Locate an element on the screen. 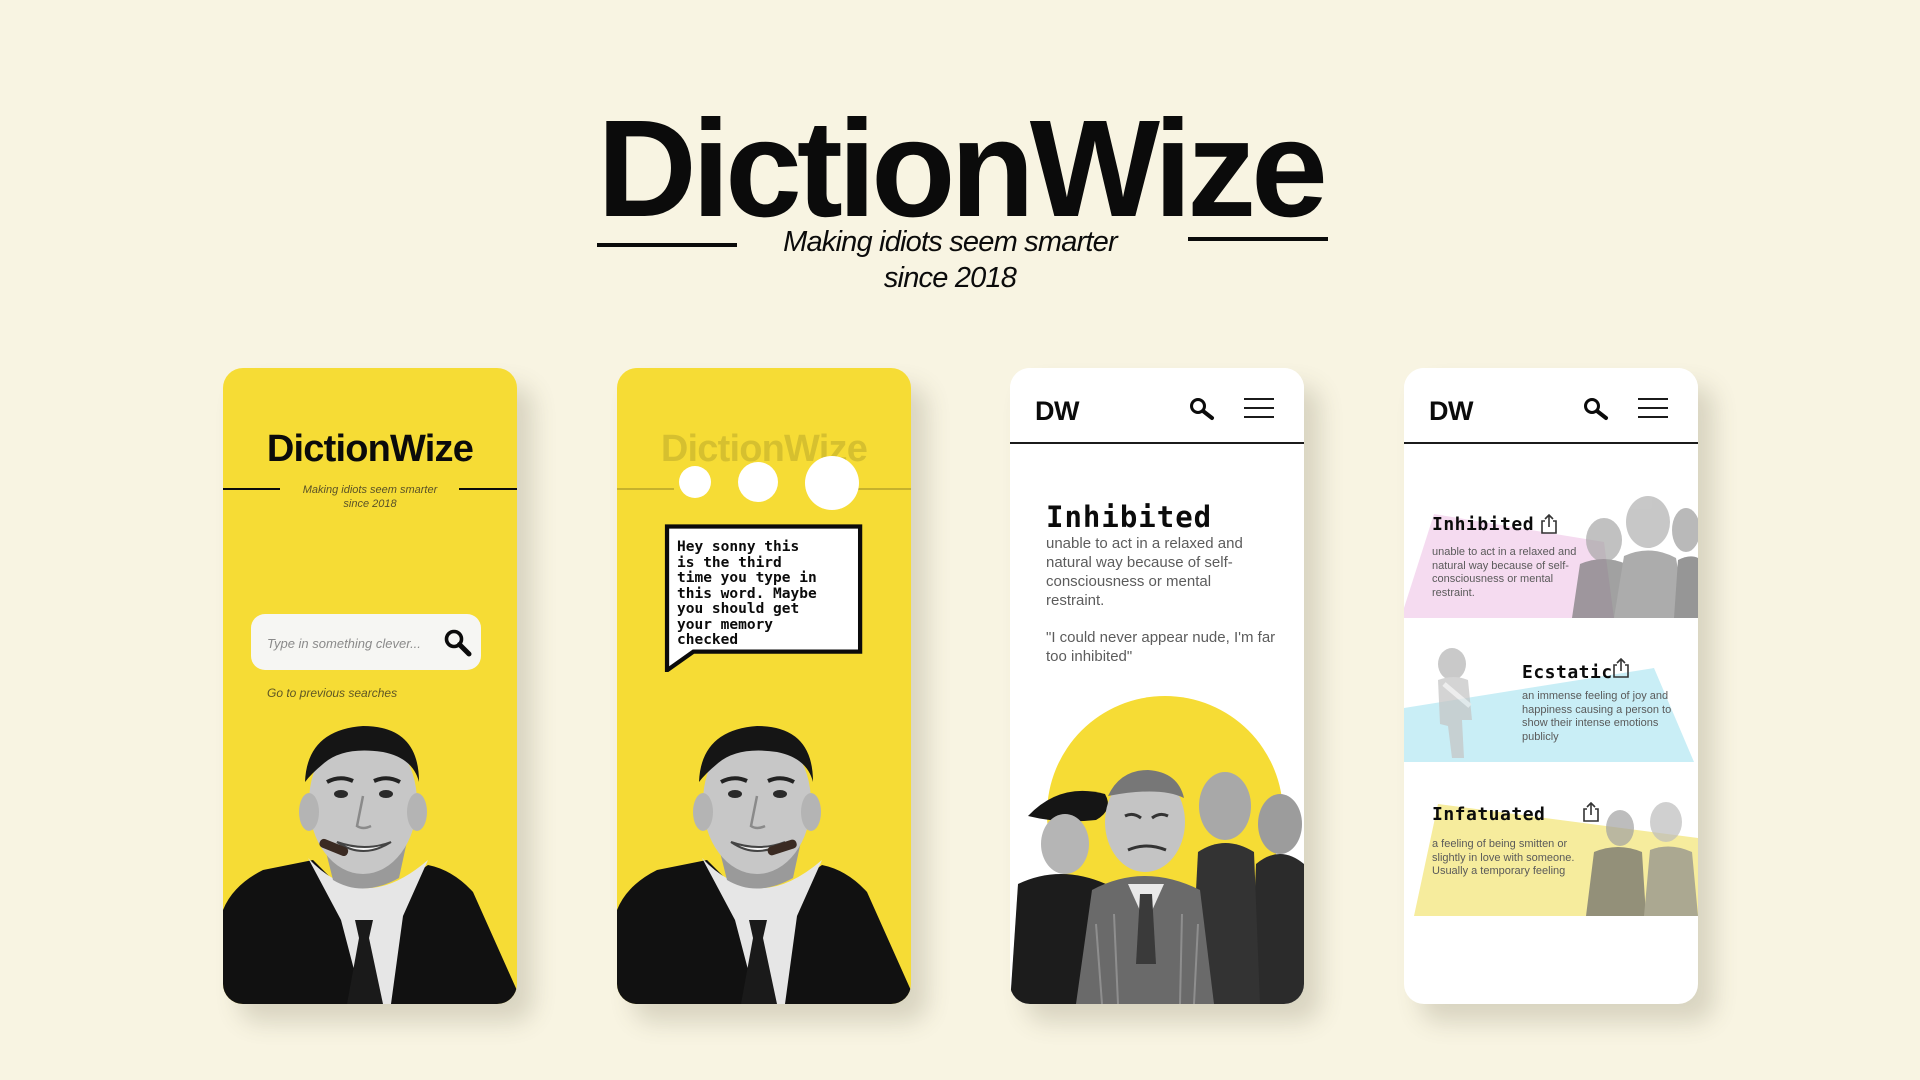 Image resolution: width=1920 pixels, height=1080 pixels. word-title: Inhibited is located at coordinates (1129, 517).